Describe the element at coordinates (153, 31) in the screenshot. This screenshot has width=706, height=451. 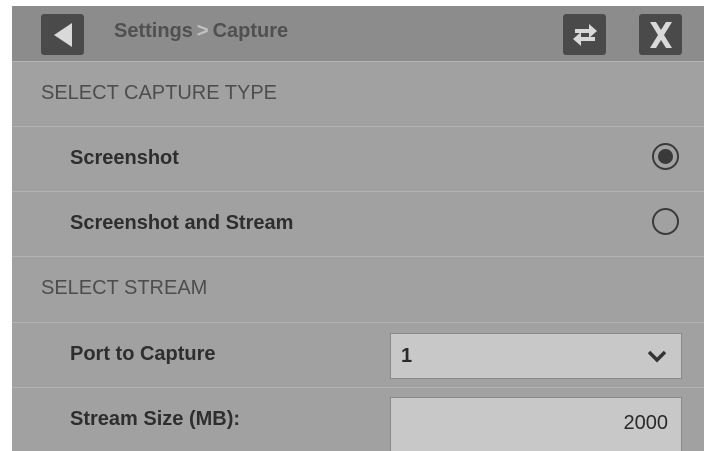
I see `breadcrumb-parent: Settings` at that location.